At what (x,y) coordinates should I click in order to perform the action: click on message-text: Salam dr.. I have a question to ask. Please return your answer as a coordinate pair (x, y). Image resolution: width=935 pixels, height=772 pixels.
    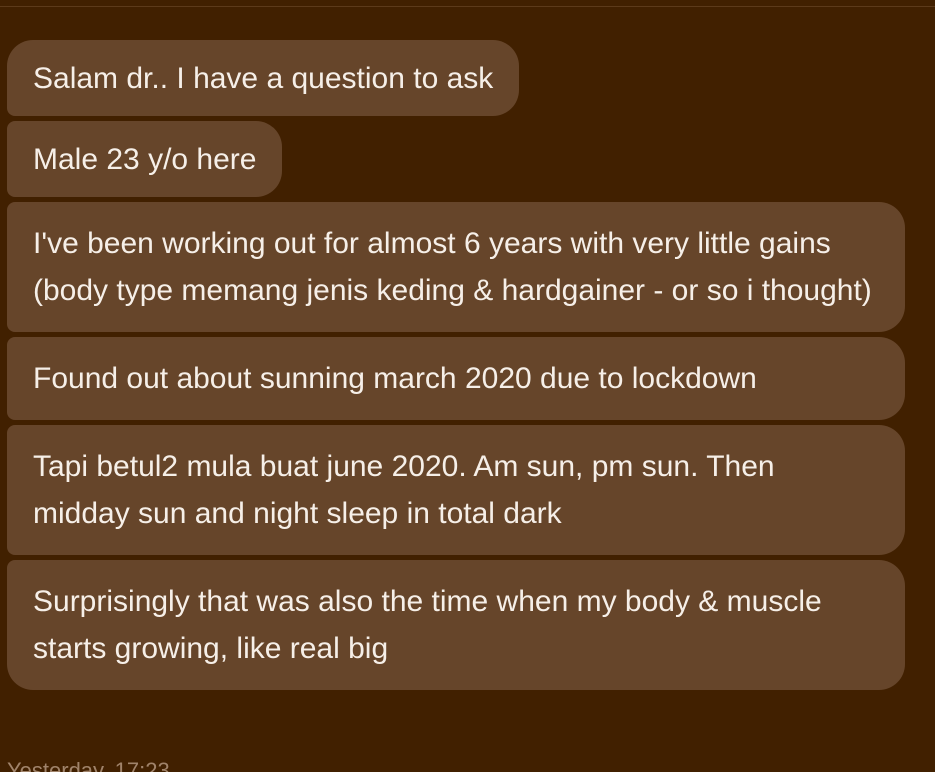
    Looking at the image, I should click on (263, 78).